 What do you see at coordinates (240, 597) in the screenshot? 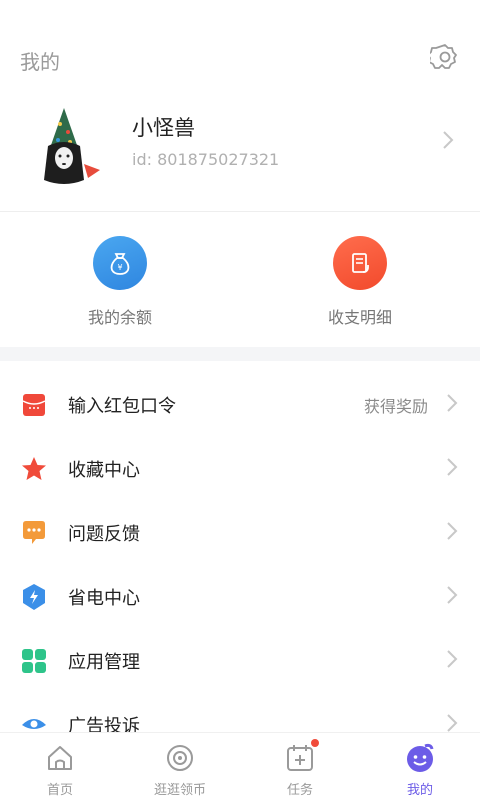
I see `menu-item-power-saving: 省电中心` at bounding box center [240, 597].